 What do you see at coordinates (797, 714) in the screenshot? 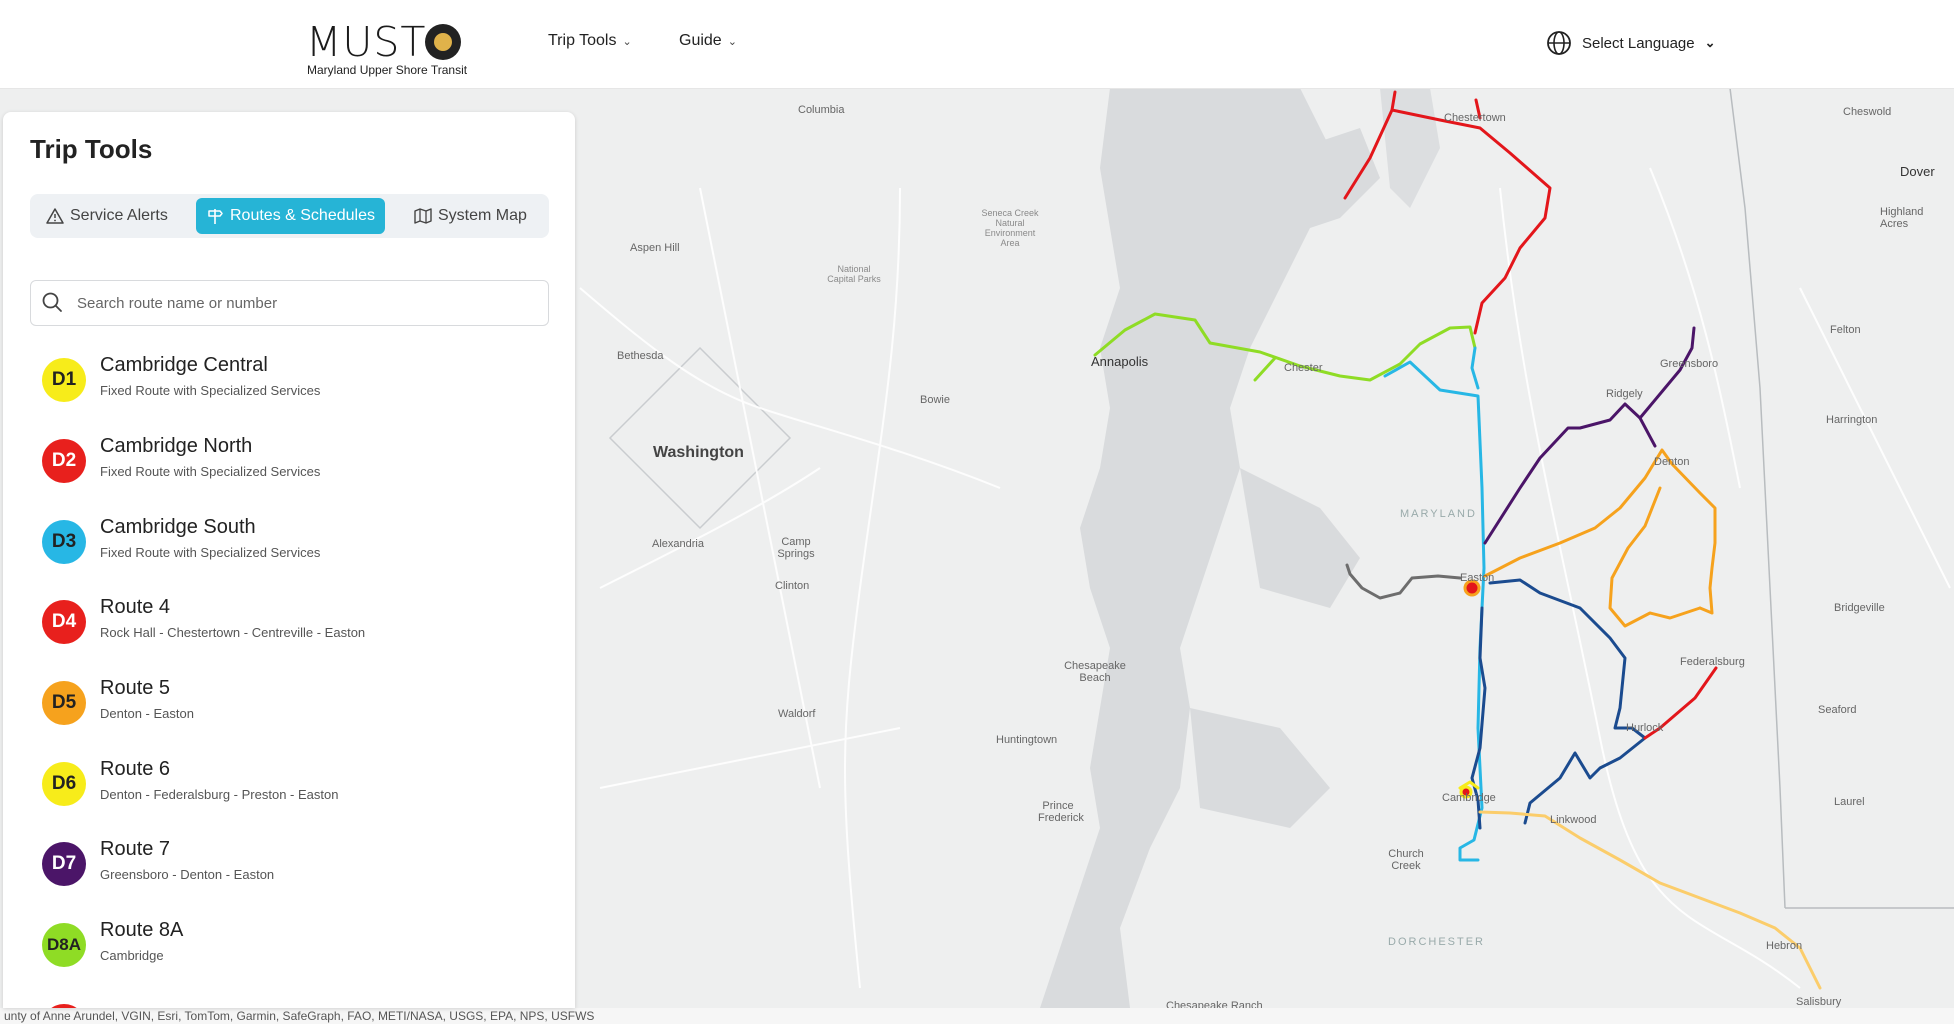
I see `map-label: Waldorf` at bounding box center [797, 714].